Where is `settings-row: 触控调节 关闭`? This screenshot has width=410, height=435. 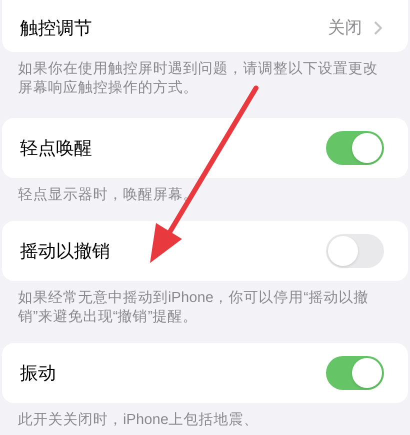 settings-row: 触控调节 关闭 is located at coordinates (205, 26).